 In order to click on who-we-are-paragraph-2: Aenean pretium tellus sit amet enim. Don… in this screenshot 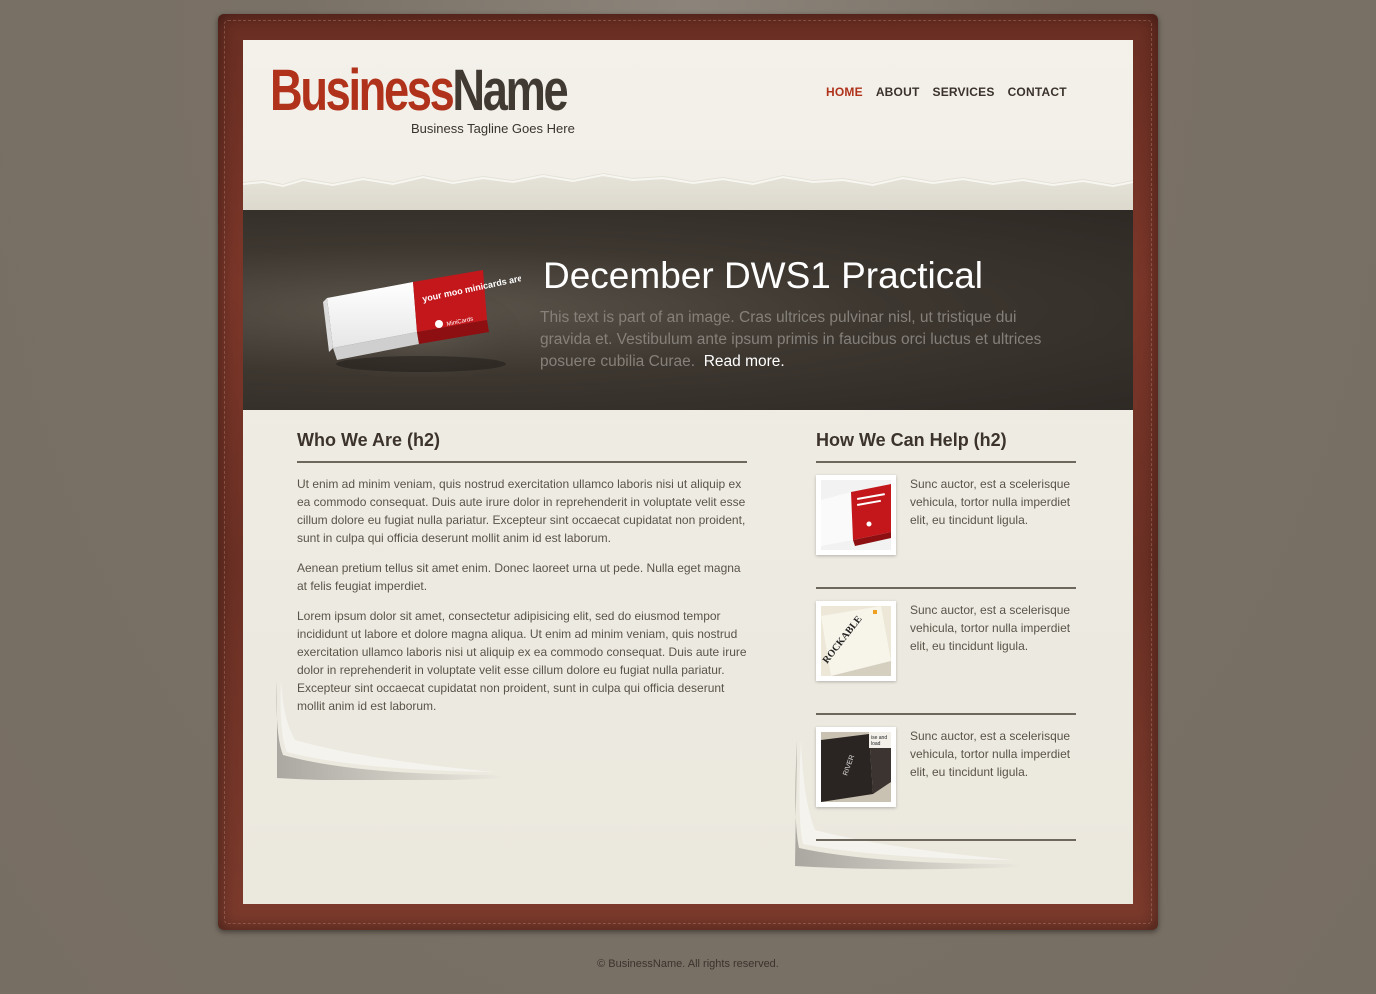, I will do `click(519, 577)`.